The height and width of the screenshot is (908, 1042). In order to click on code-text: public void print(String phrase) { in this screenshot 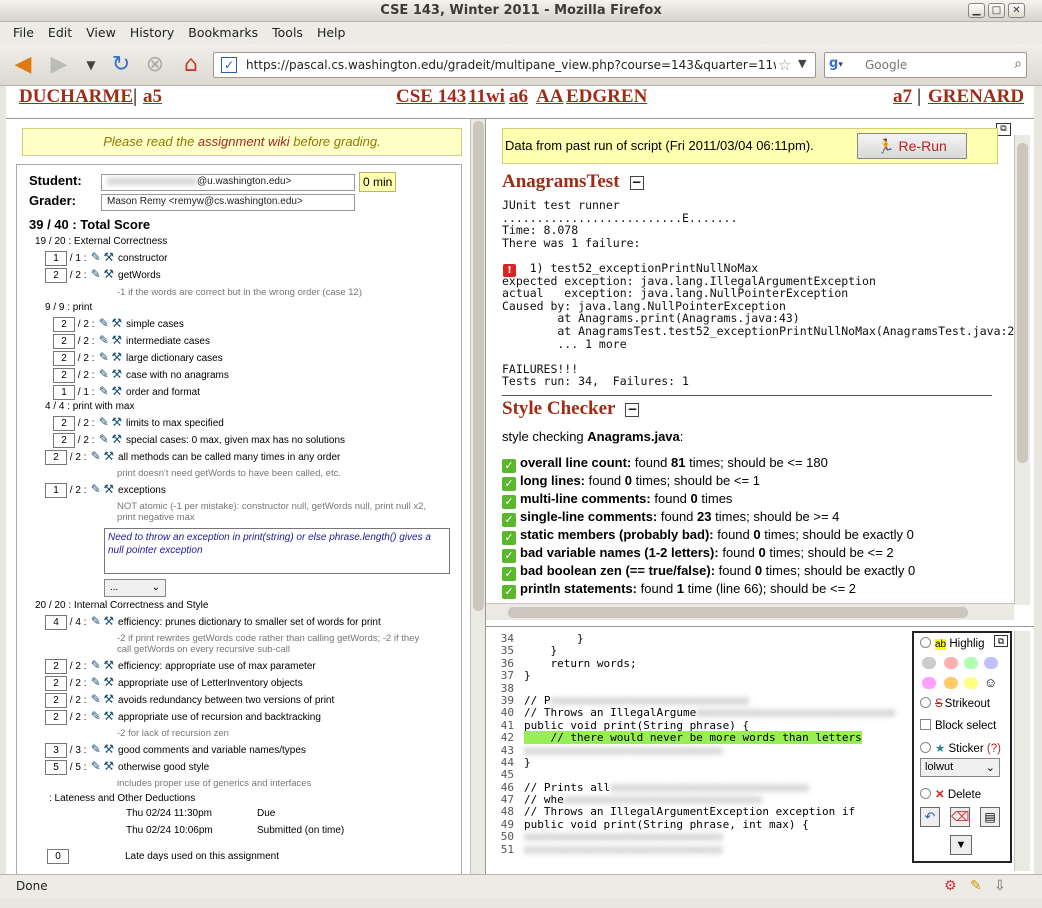, I will do `click(636, 725)`.